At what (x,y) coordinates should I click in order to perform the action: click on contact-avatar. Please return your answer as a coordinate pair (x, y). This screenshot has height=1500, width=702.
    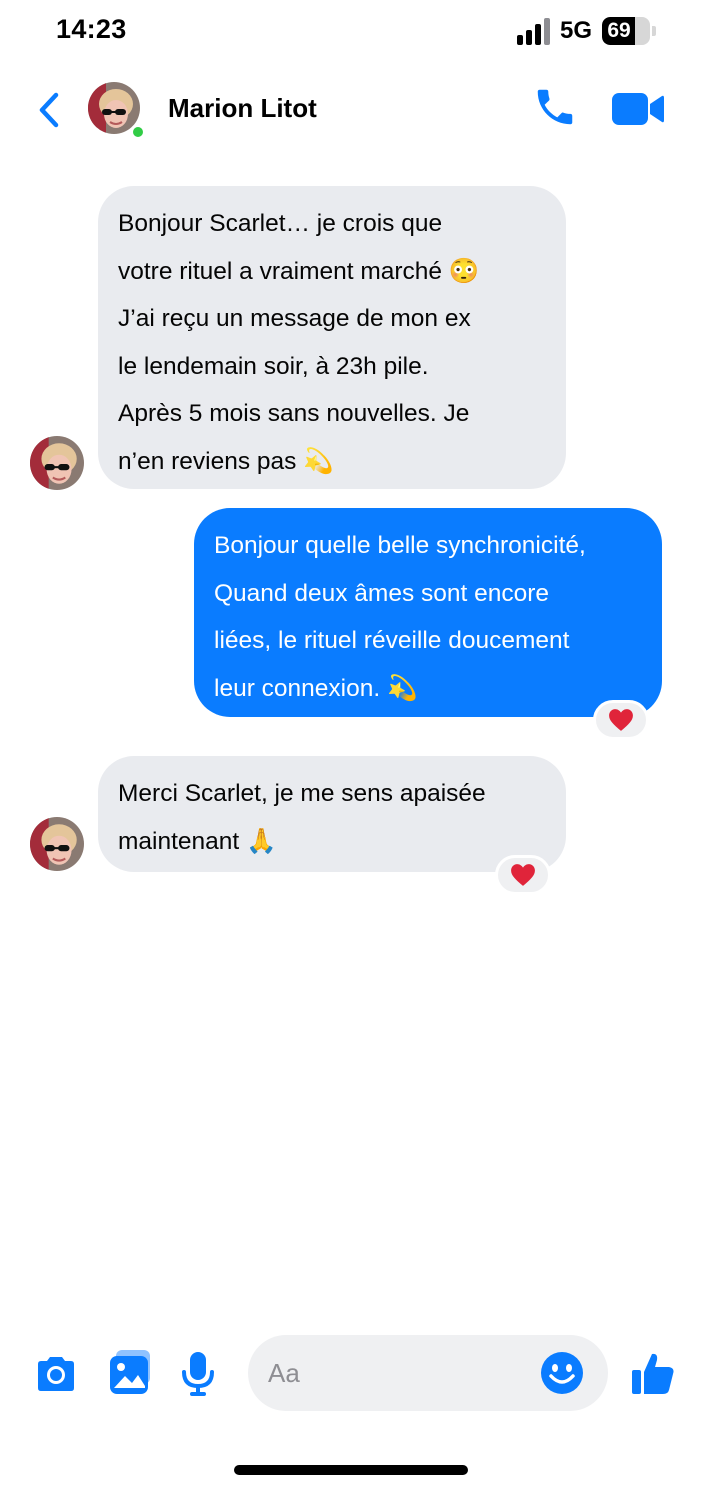
    Looking at the image, I should click on (117, 111).